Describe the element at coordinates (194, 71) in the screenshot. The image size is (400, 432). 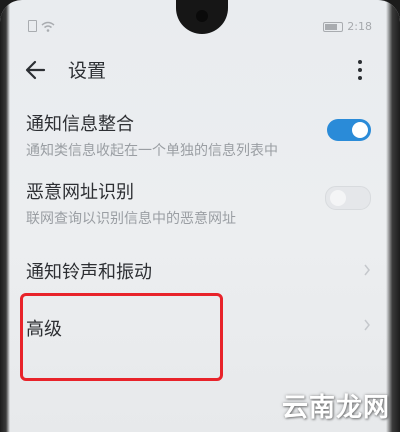
I see `header: 设置` at that location.